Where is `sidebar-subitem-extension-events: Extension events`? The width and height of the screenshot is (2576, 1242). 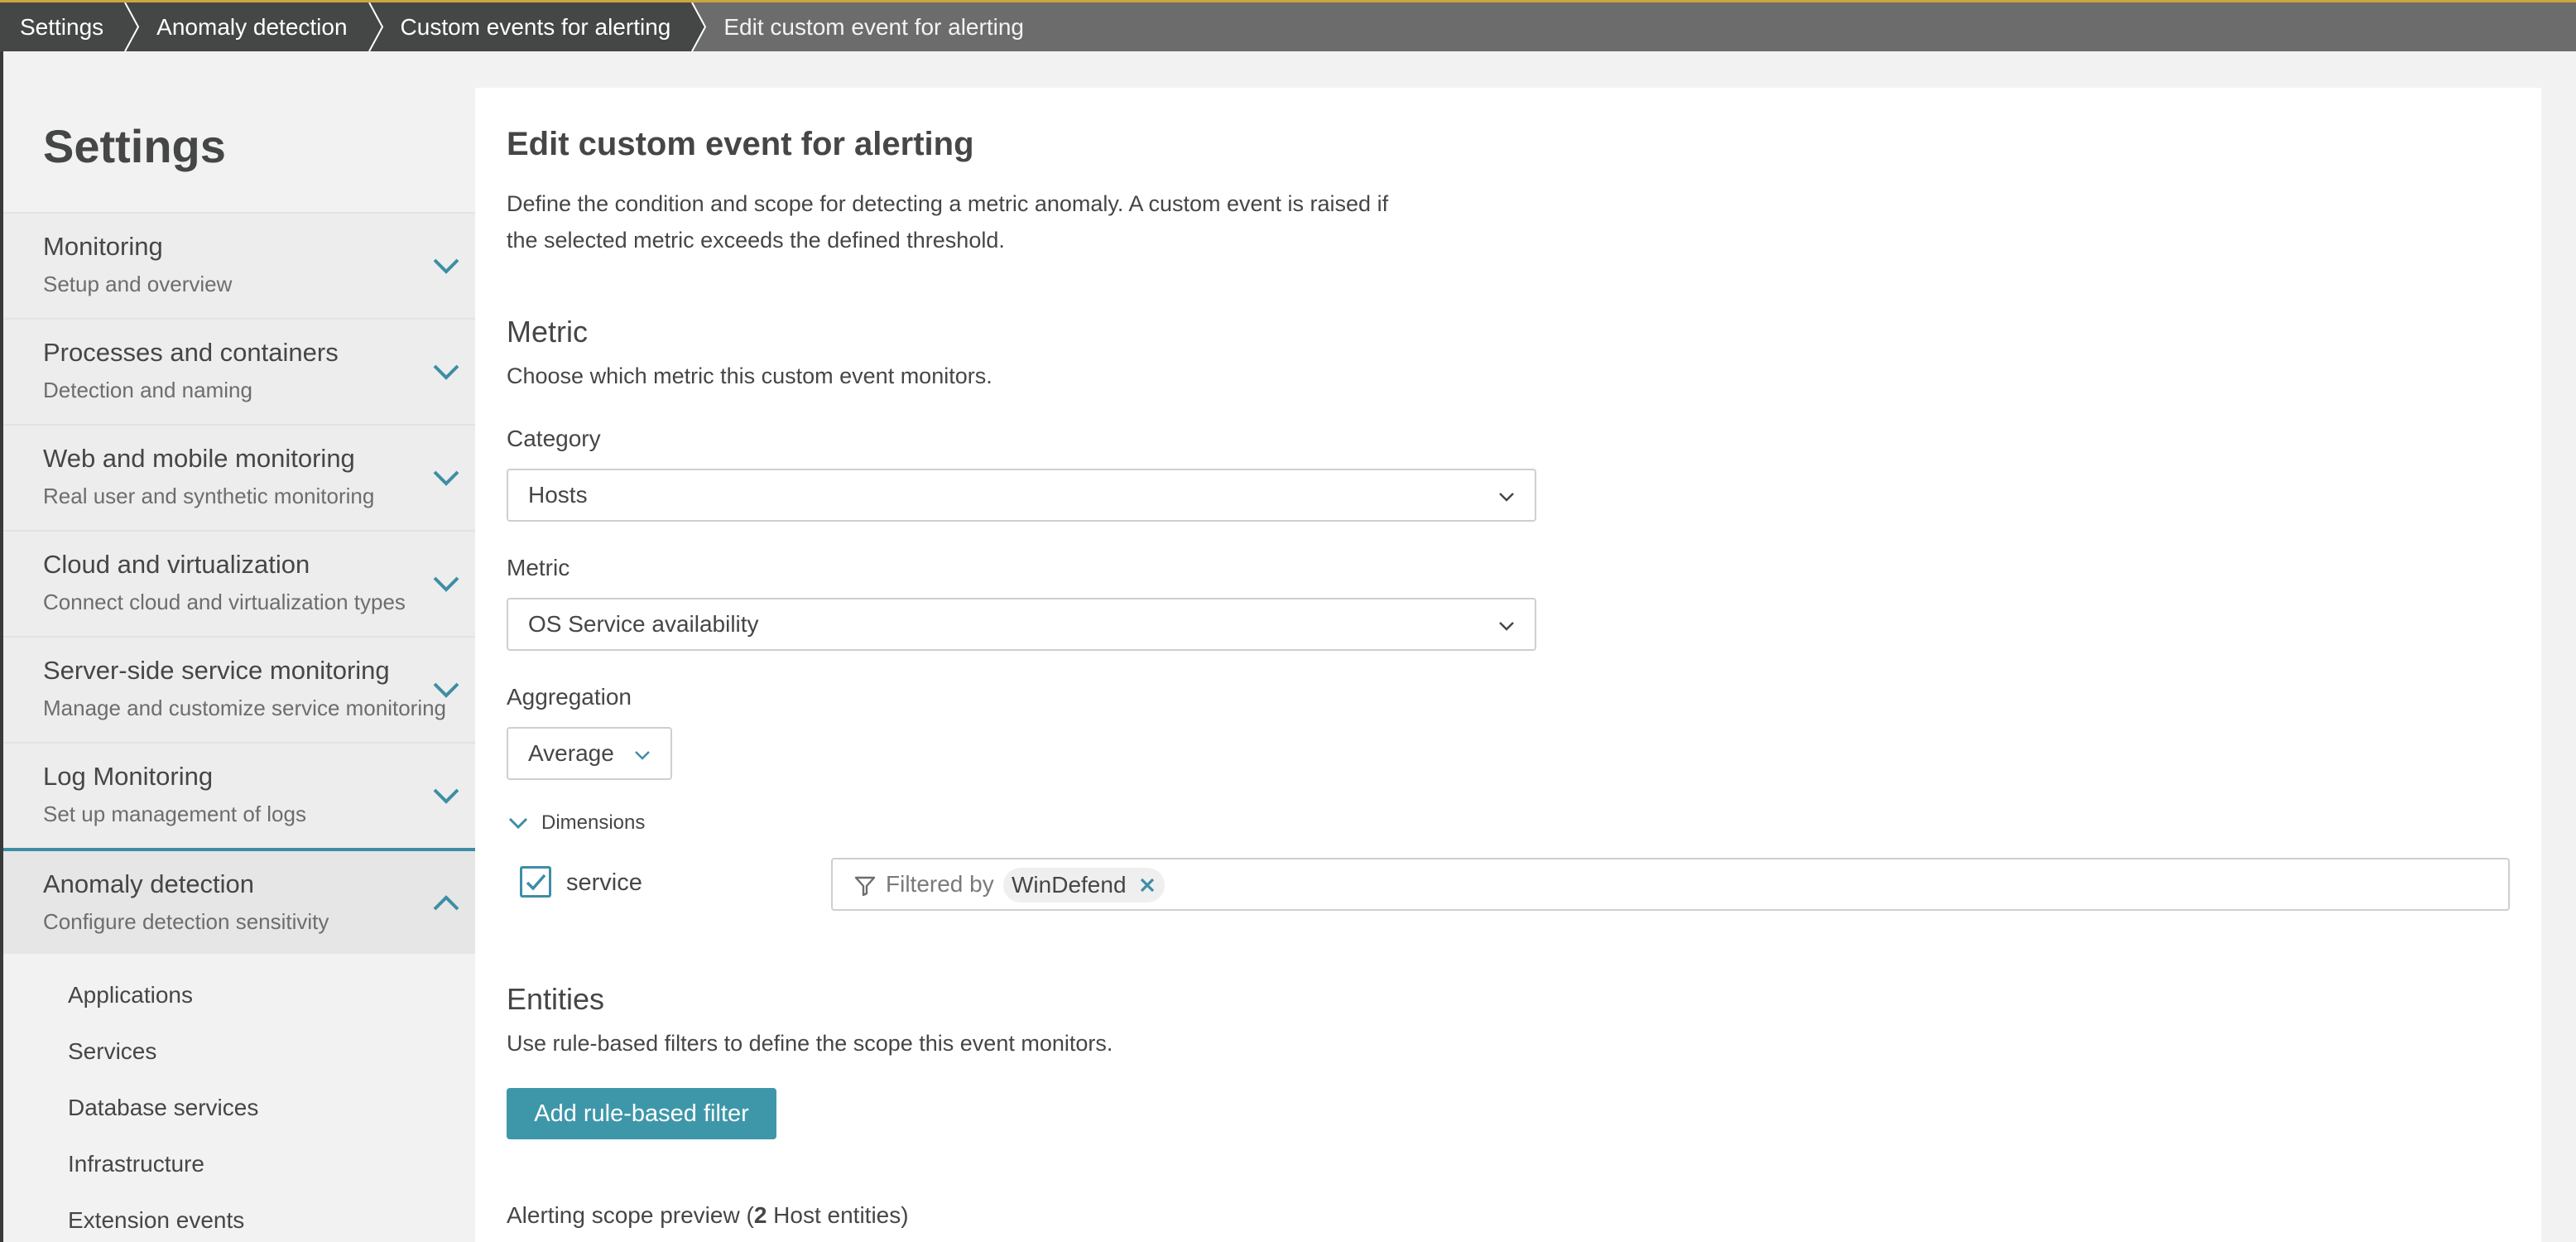 sidebar-subitem-extension-events: Extension events is located at coordinates (156, 1220).